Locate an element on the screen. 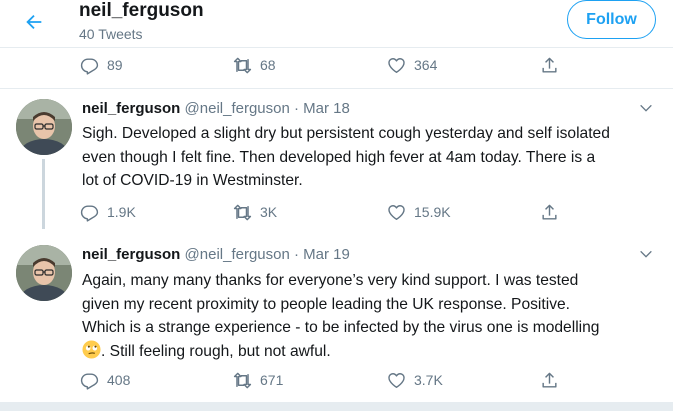  retweet-button: 68 is located at coordinates (254, 65).